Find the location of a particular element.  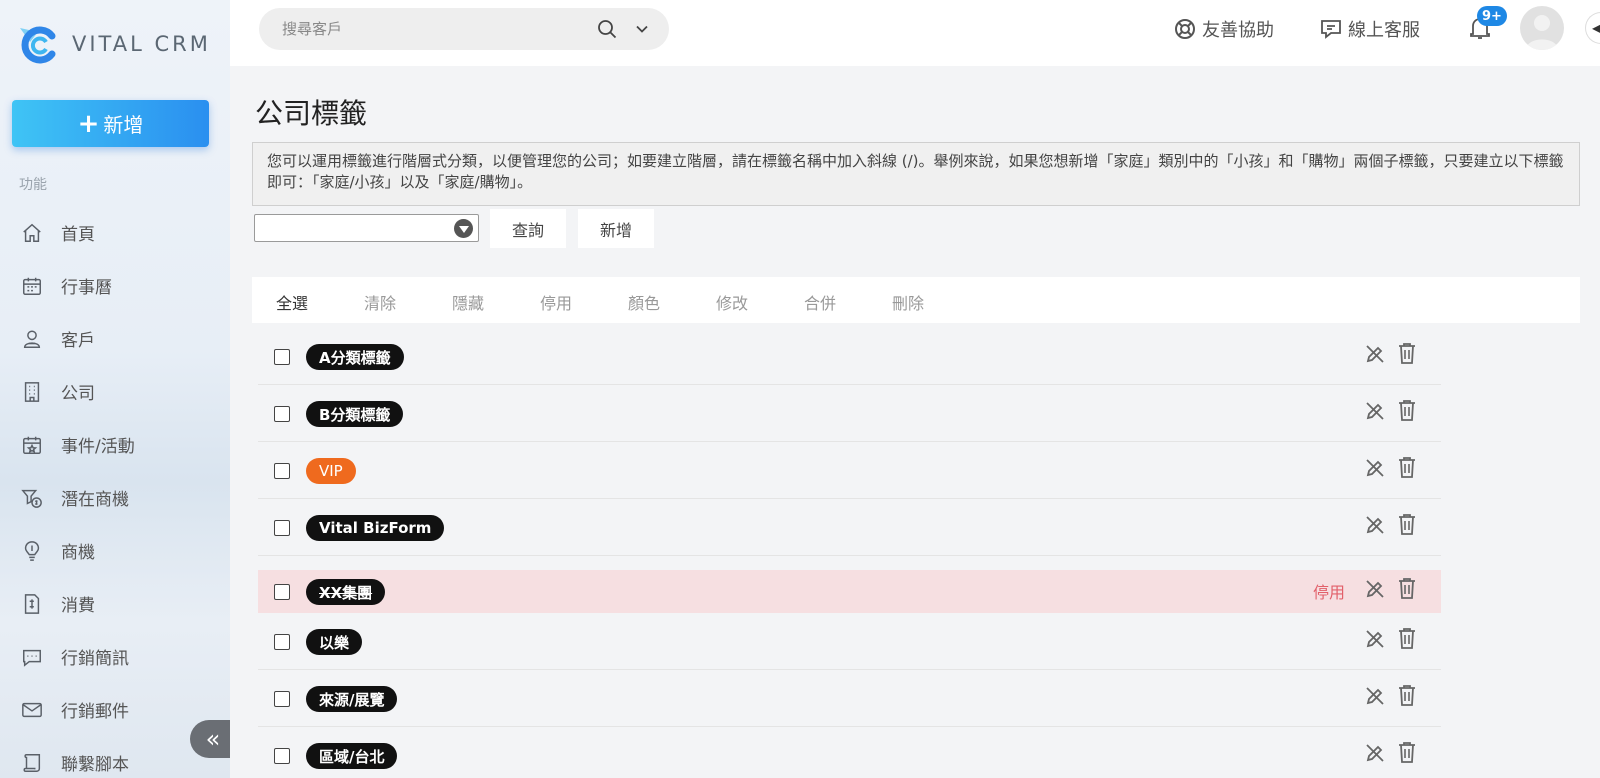

dropdown-arrow-icon is located at coordinates (463, 228).